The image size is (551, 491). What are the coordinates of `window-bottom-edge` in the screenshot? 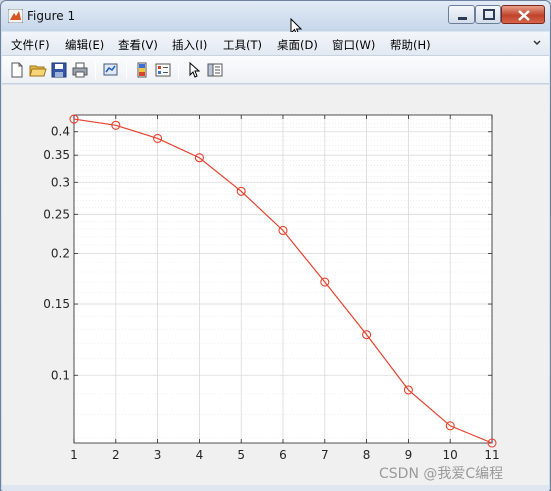 It's located at (275, 488).